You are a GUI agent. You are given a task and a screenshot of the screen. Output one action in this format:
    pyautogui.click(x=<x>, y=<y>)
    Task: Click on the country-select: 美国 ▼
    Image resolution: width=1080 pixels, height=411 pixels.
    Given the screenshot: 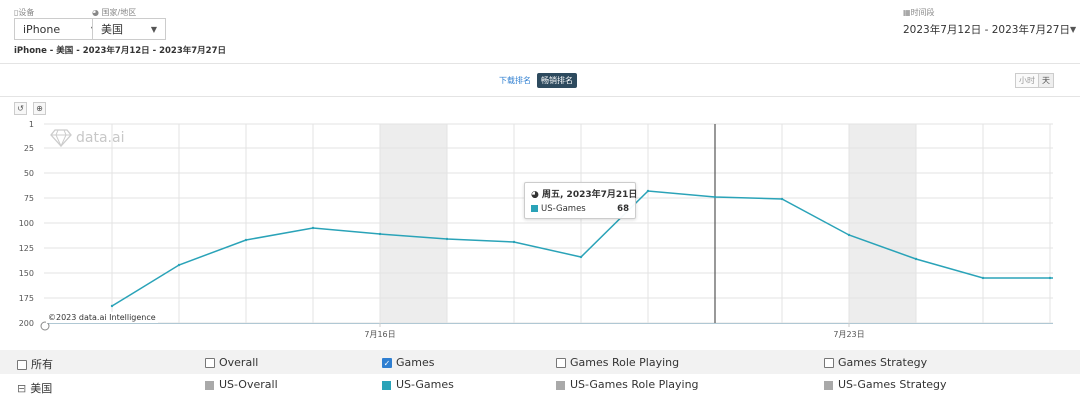 What is the action you would take?
    pyautogui.click(x=129, y=29)
    